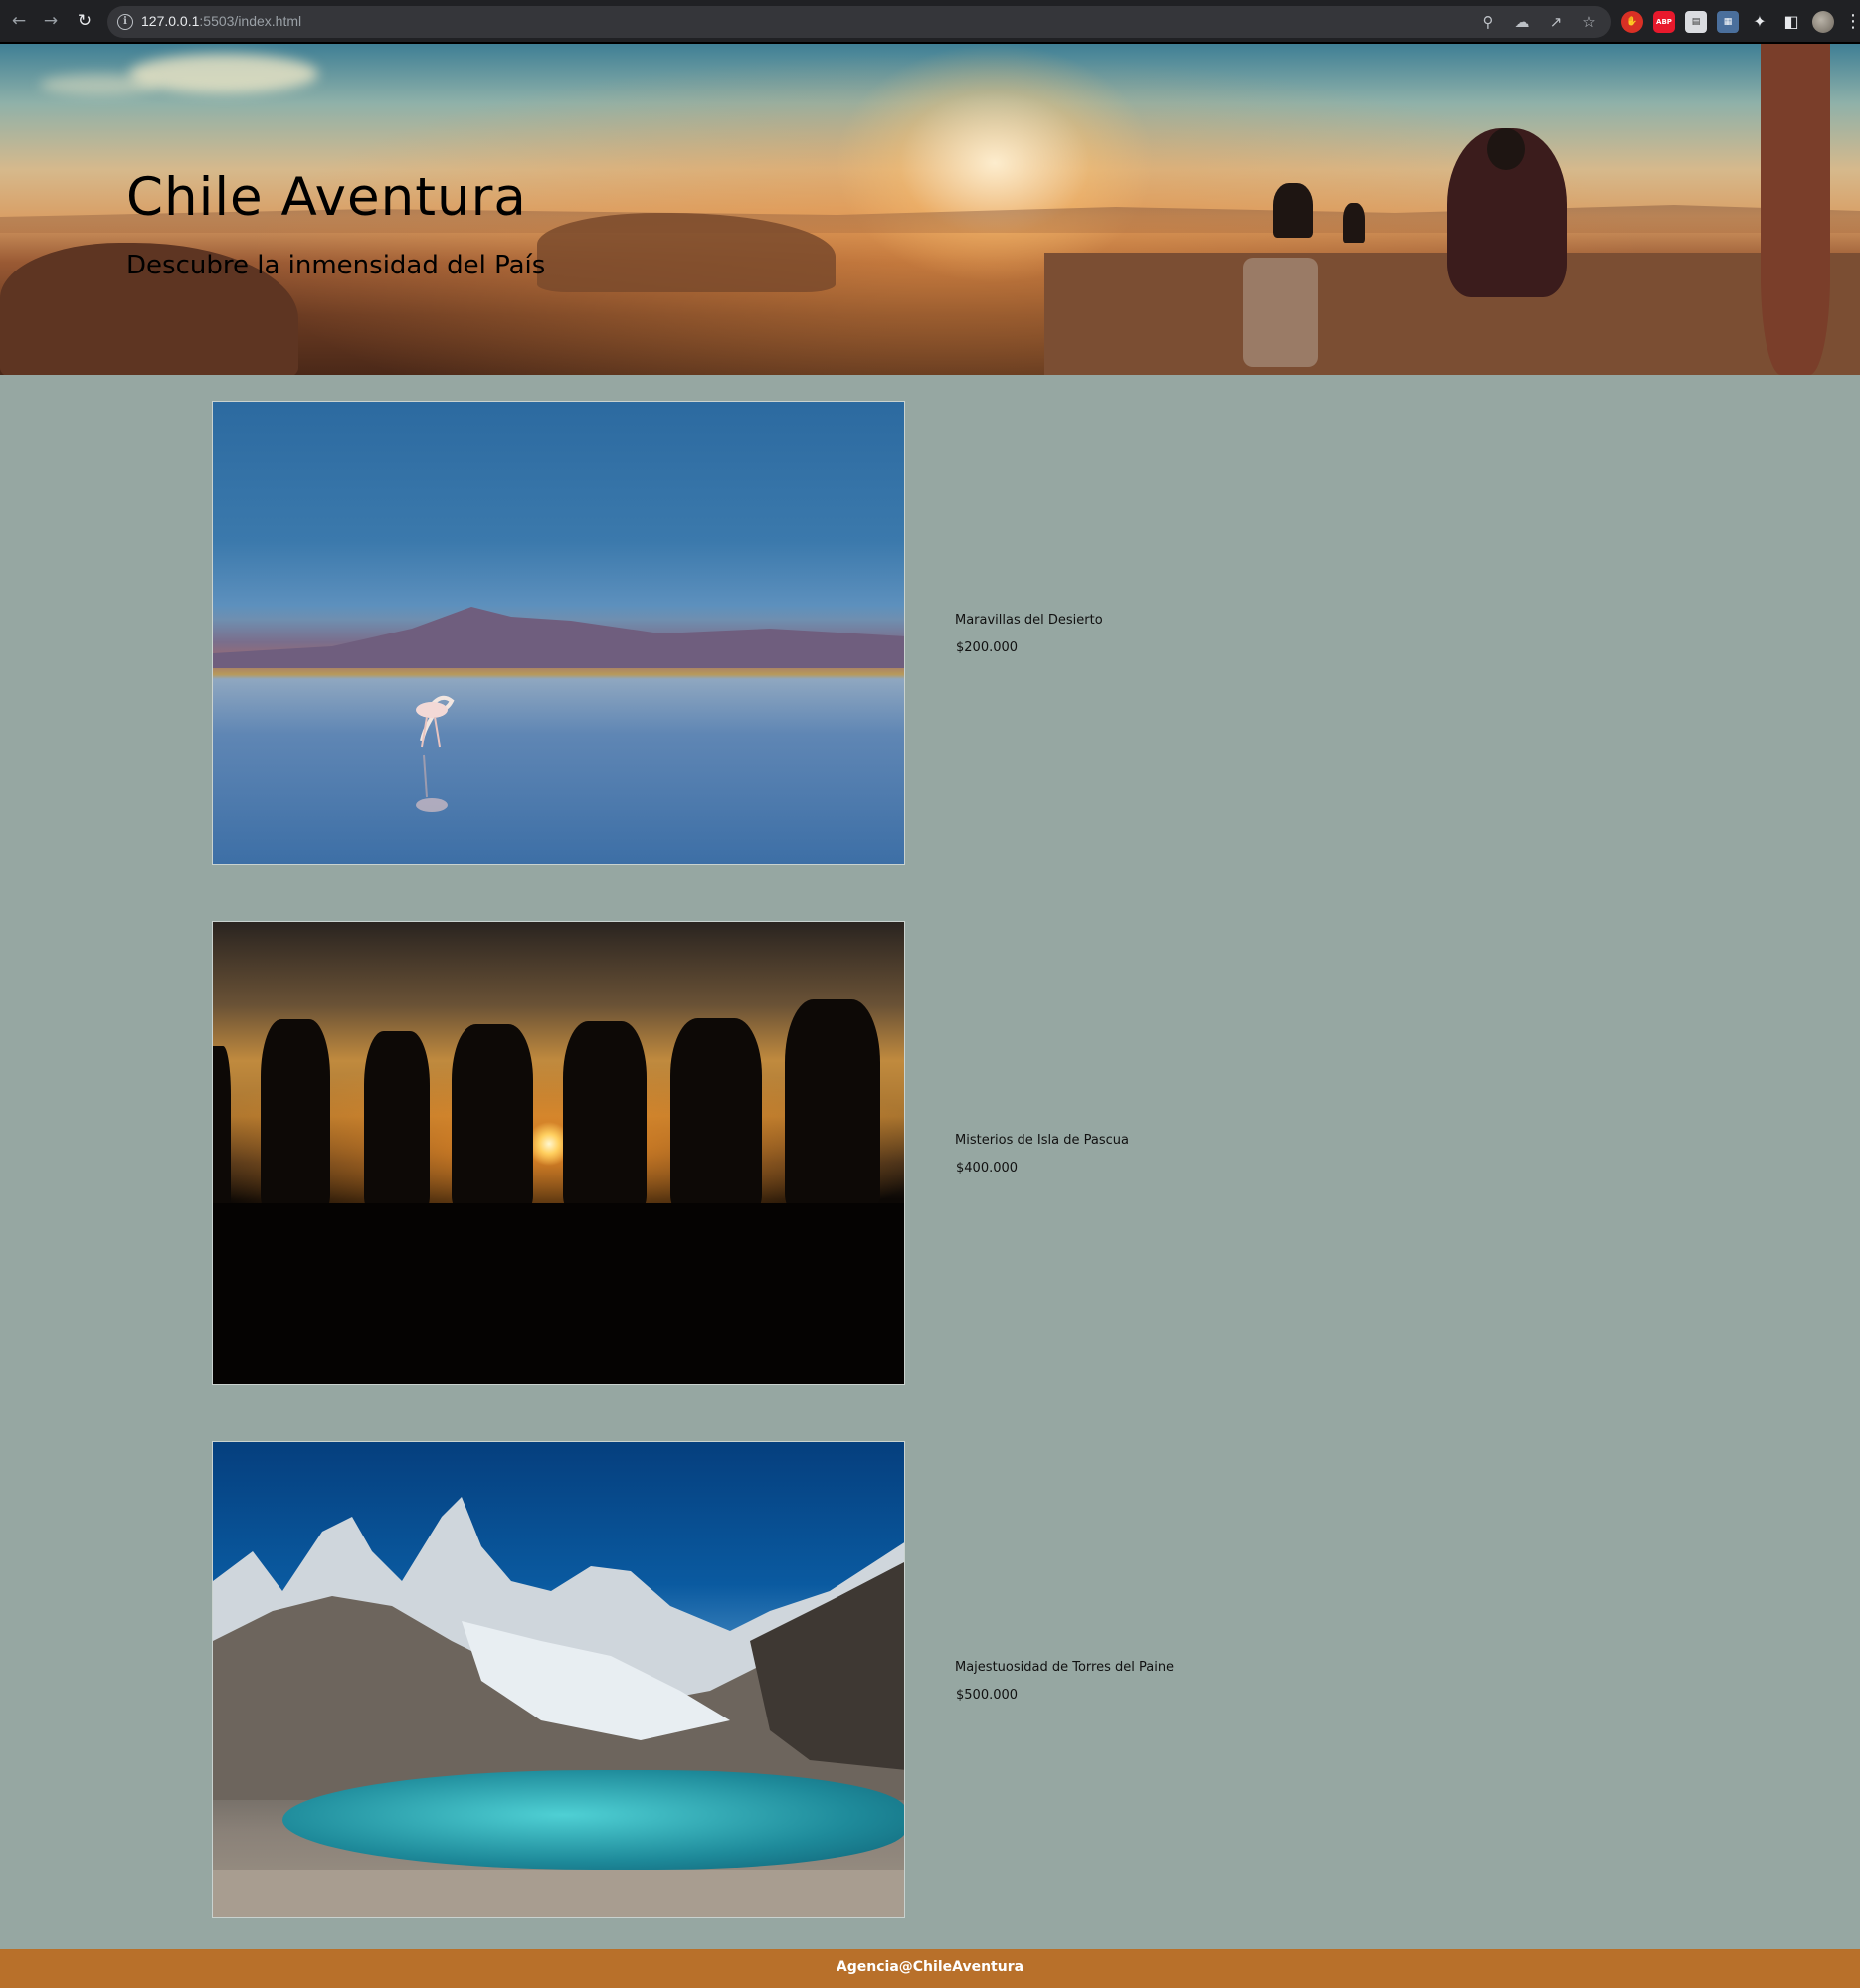 The width and height of the screenshot is (1860, 1988). What do you see at coordinates (51, 21) in the screenshot?
I see `forward-arrow-icon: →` at bounding box center [51, 21].